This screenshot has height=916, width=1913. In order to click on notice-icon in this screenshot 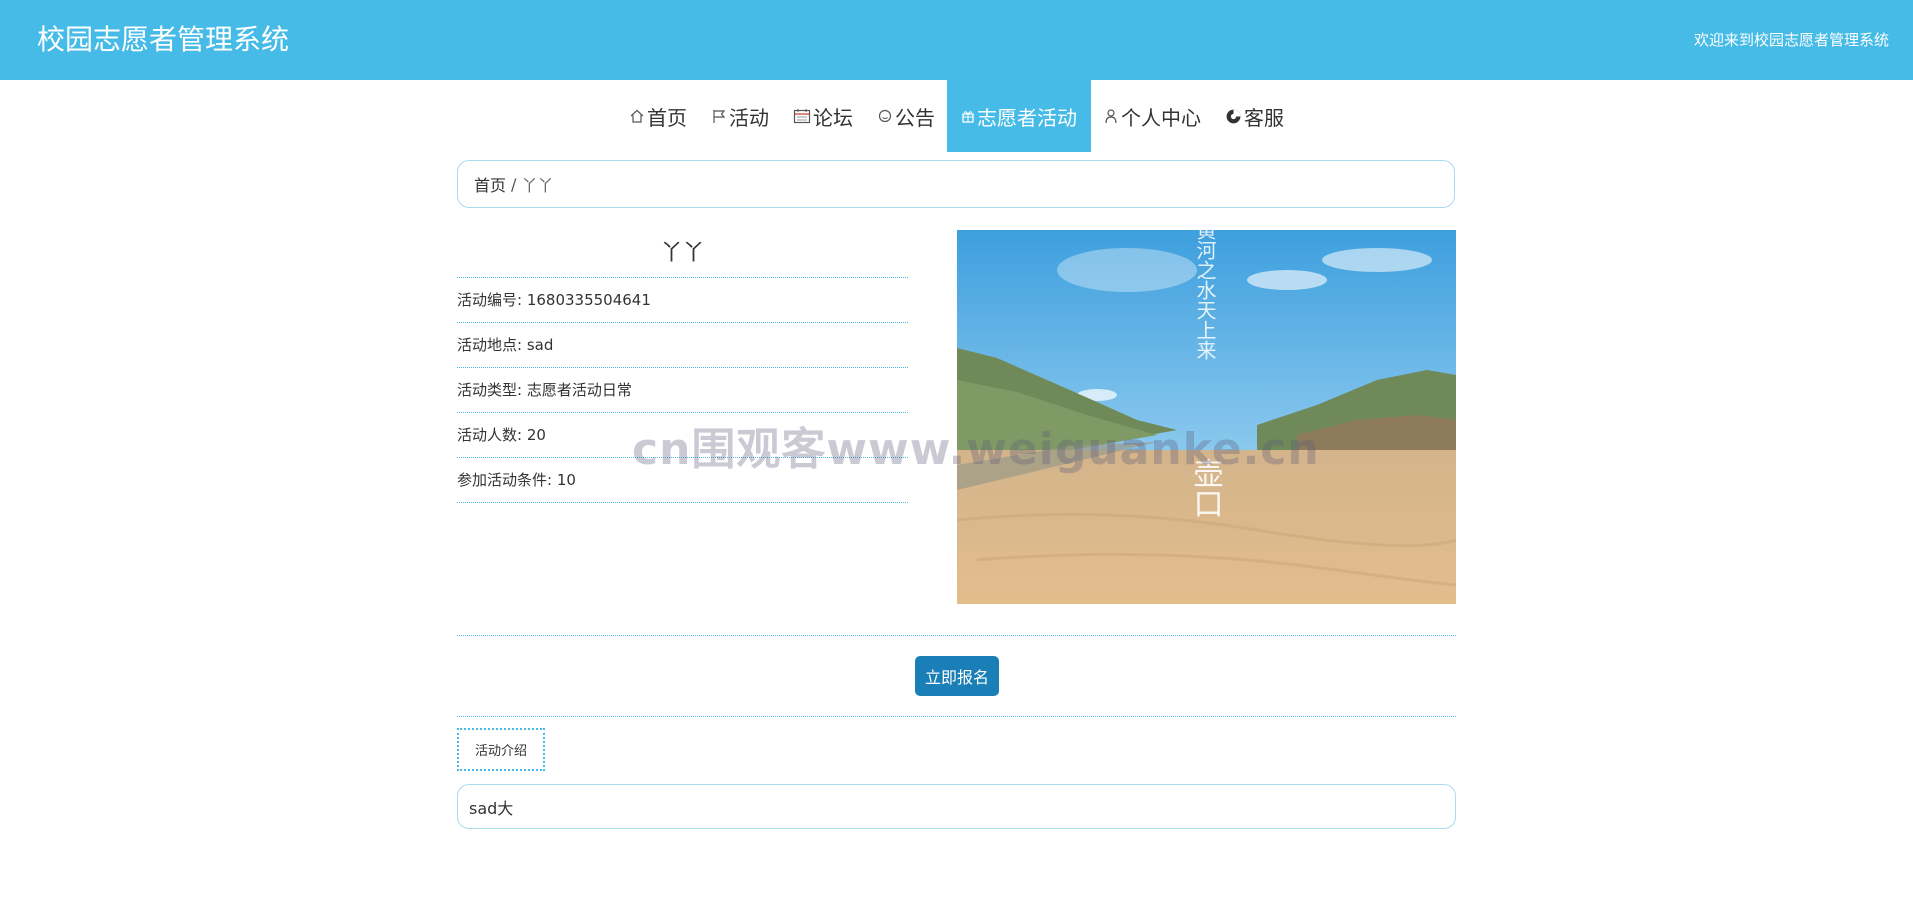, I will do `click(885, 116)`.